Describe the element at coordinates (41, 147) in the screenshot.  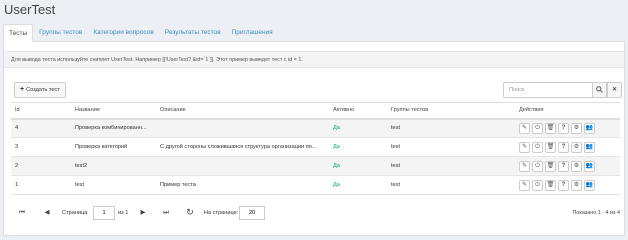
I see `cell-id: 3` at that location.